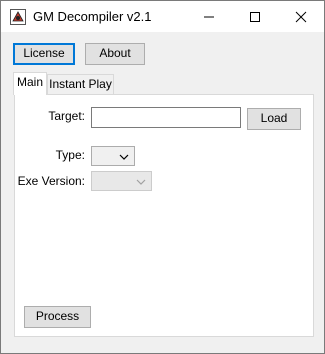 This screenshot has height=354, width=325. I want to click on minimize-icon, so click(209, 17).